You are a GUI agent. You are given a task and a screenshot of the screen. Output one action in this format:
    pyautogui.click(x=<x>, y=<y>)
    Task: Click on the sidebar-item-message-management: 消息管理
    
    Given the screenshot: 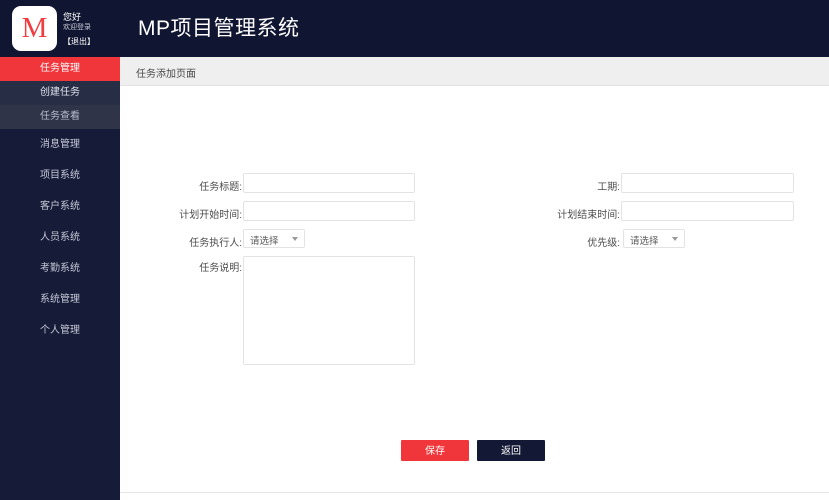 What is the action you would take?
    pyautogui.click(x=60, y=144)
    